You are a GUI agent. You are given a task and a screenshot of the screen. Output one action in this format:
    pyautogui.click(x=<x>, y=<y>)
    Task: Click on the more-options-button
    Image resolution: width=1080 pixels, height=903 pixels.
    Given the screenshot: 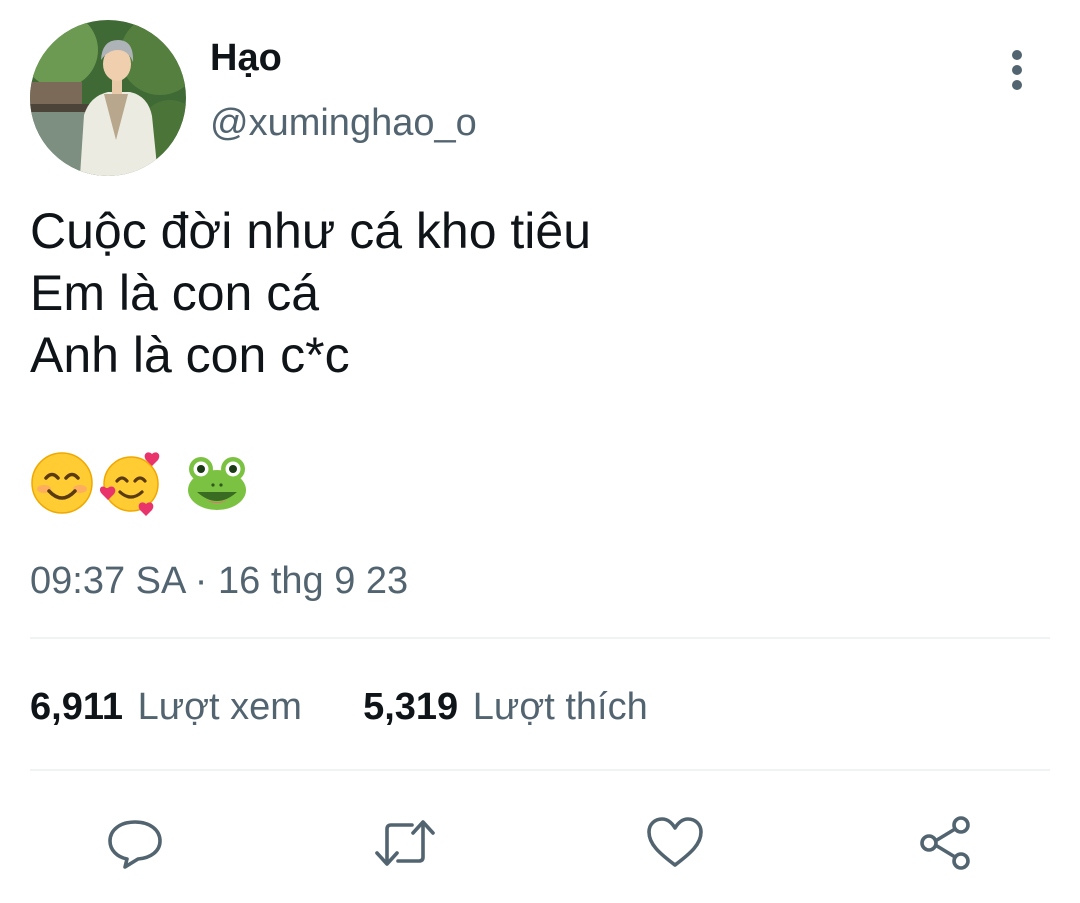 What is the action you would take?
    pyautogui.click(x=1017, y=70)
    